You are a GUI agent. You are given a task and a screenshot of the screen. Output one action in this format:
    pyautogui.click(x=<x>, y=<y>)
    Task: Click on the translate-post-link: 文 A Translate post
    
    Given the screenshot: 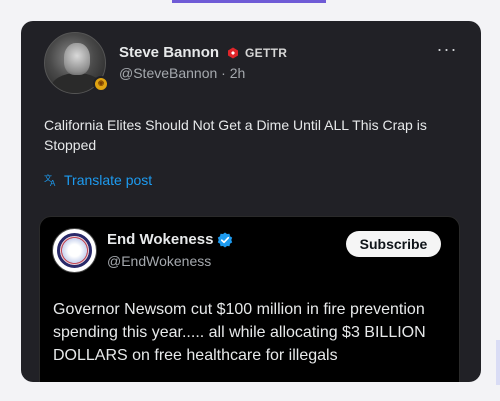 What is the action you would take?
    pyautogui.click(x=98, y=180)
    